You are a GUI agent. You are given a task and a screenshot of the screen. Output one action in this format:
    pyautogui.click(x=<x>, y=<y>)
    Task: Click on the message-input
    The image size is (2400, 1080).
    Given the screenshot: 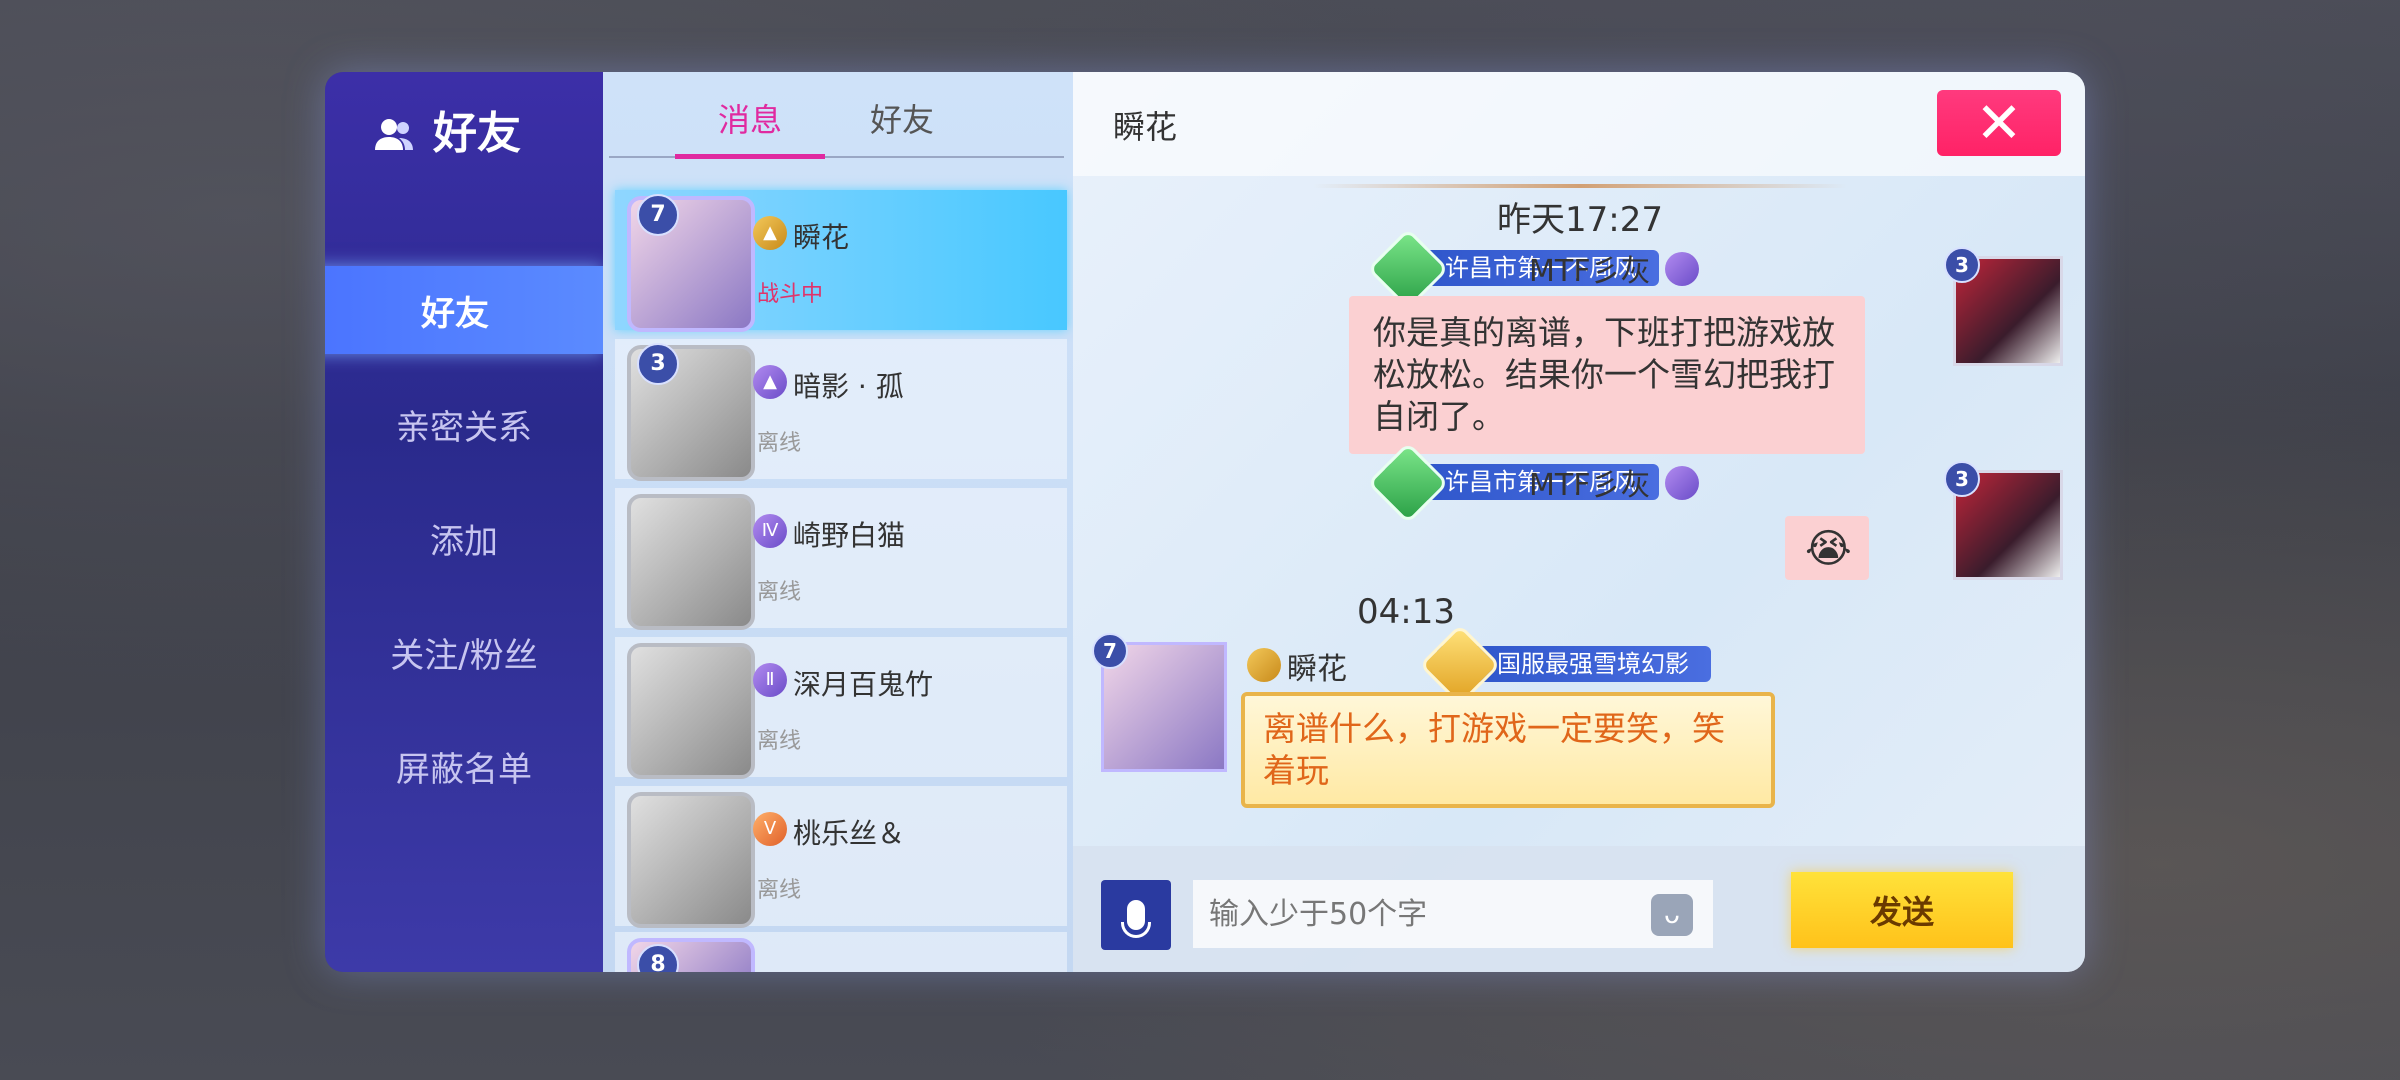 What is the action you would take?
    pyautogui.click(x=1453, y=914)
    